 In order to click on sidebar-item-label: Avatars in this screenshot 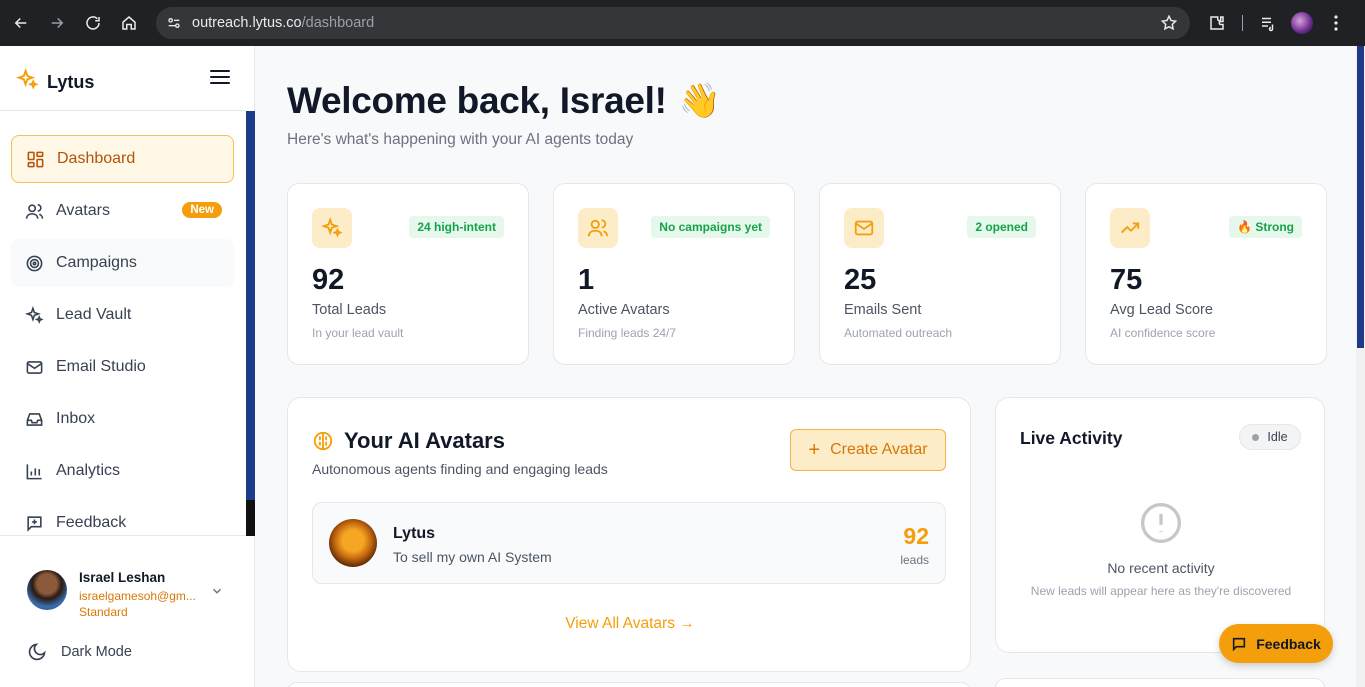, I will do `click(83, 210)`.